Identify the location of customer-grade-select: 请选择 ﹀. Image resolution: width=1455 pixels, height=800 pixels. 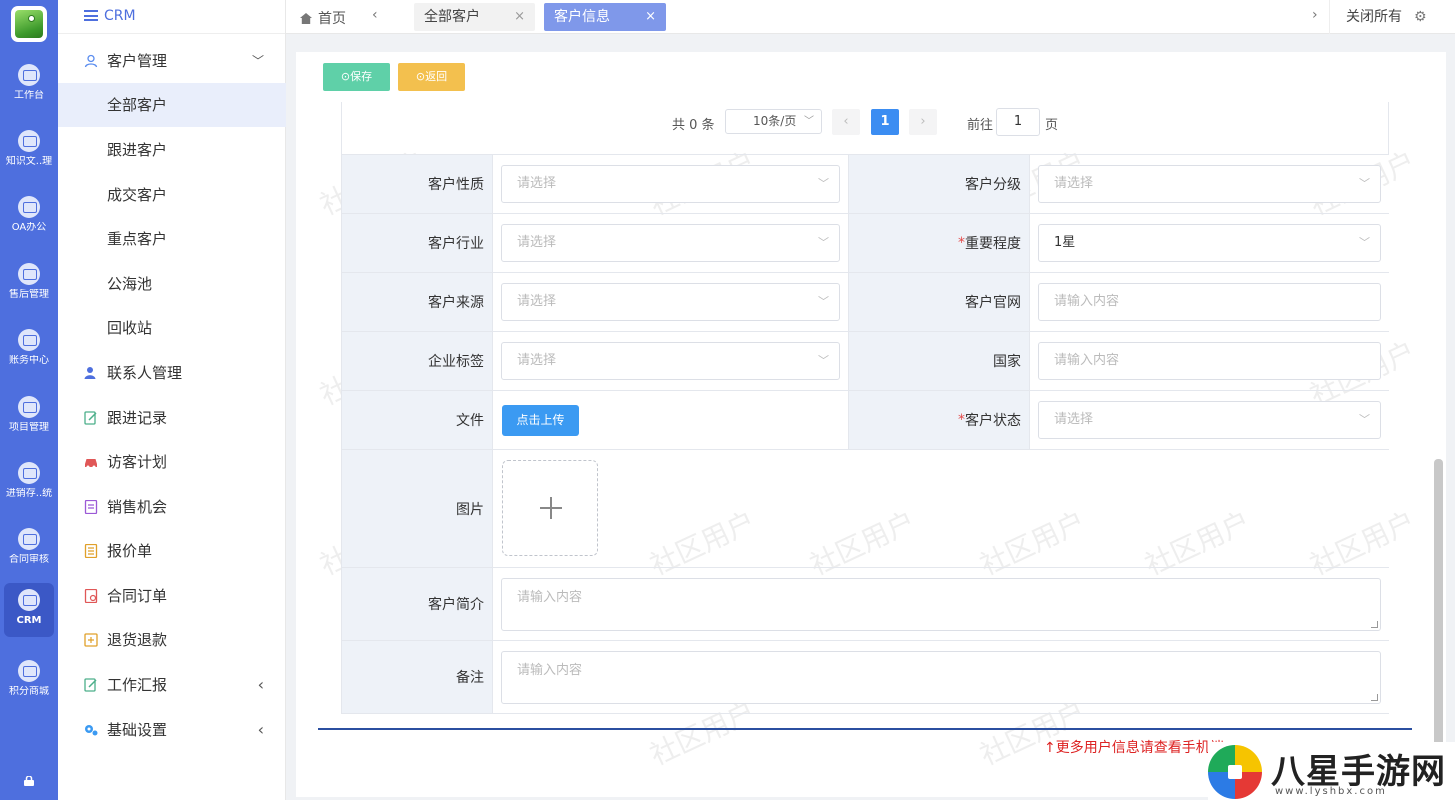
(1209, 184).